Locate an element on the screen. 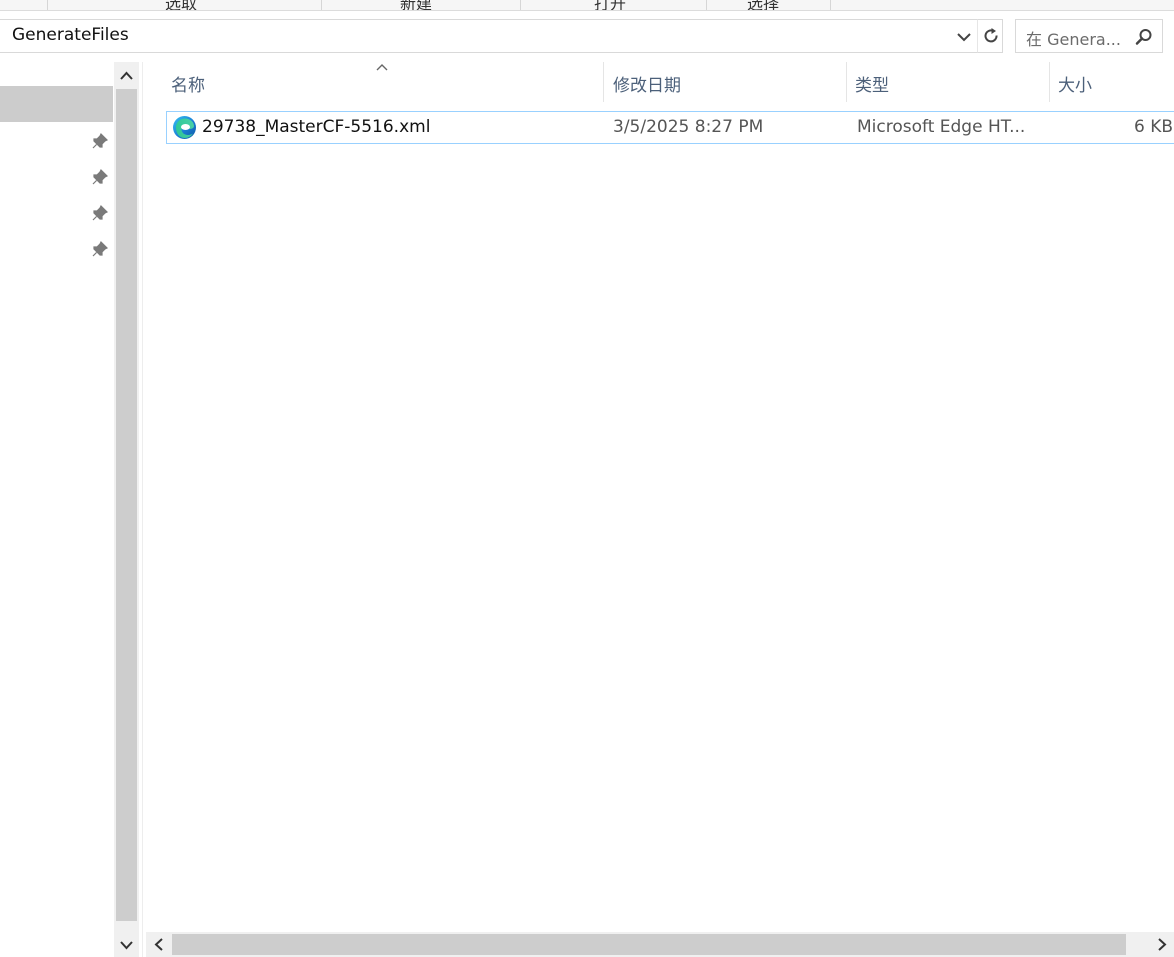 The width and height of the screenshot is (1174, 957). column-header-name: 名称 is located at coordinates (381, 82).